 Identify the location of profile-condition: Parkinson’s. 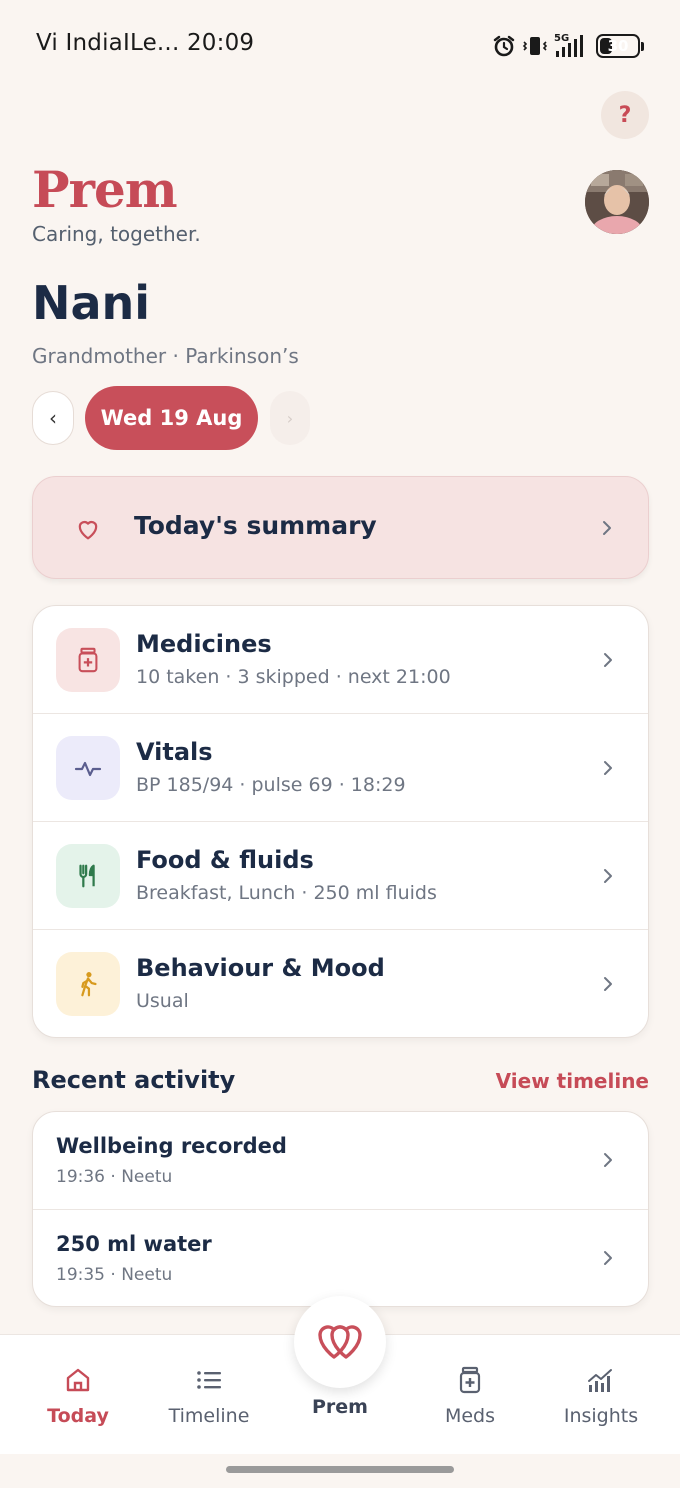
(242, 356).